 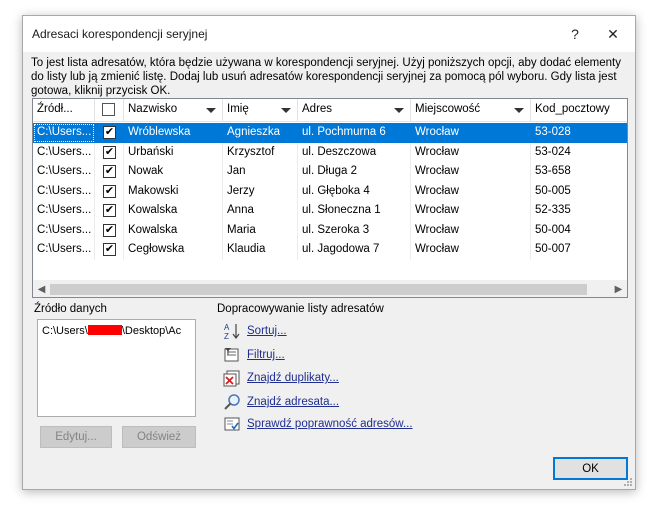 What do you see at coordinates (232, 424) in the screenshot?
I see `validate-addresses-icon` at bounding box center [232, 424].